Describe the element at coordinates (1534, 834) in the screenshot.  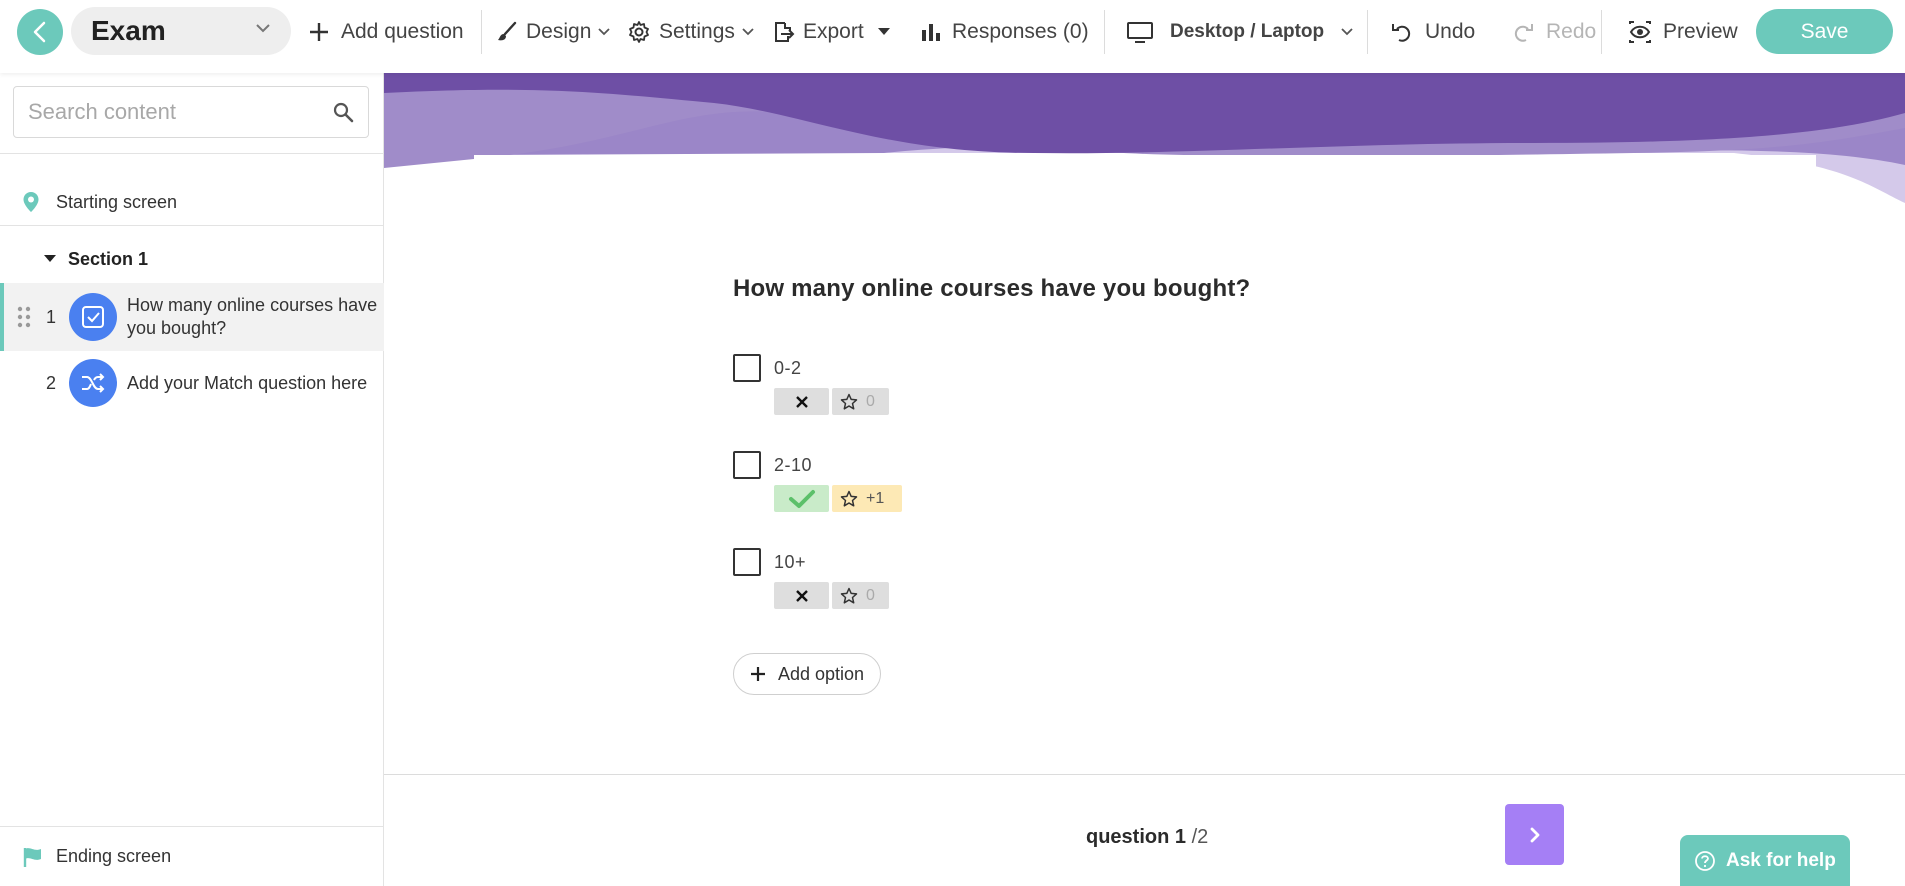
I see `next-question-button` at that location.